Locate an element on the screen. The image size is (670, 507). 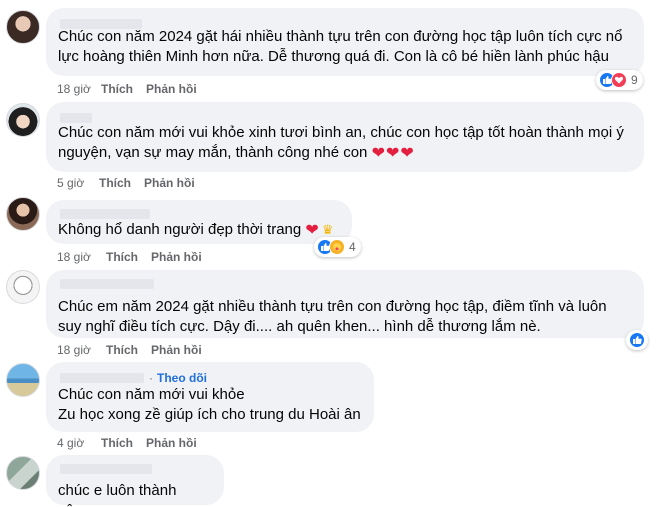
reaction-count: 4 is located at coordinates (352, 247).